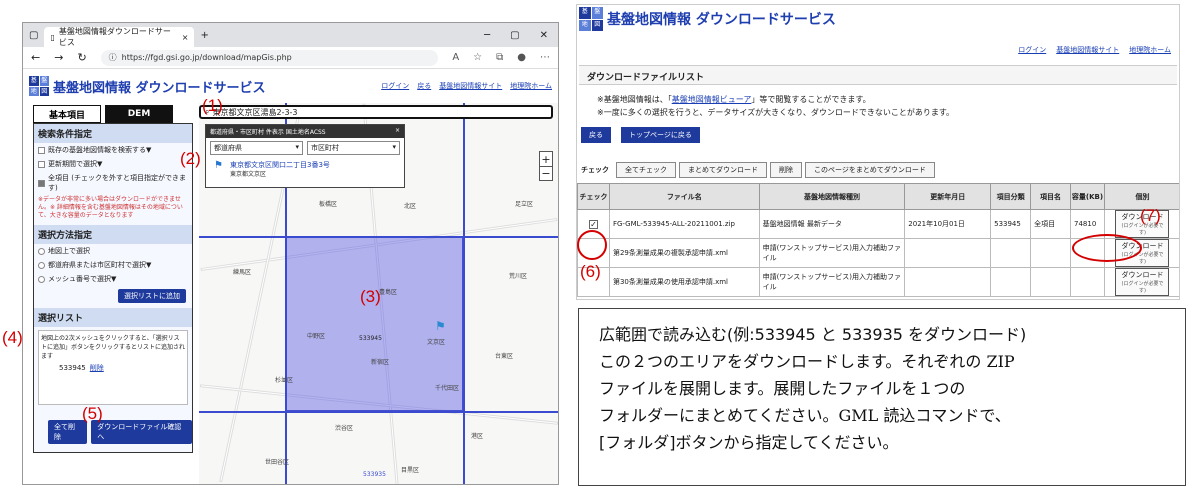 This screenshot has width=1196, height=496. Describe the element at coordinates (447, 388) in the screenshot. I see `ward-label: 千代田区` at that location.